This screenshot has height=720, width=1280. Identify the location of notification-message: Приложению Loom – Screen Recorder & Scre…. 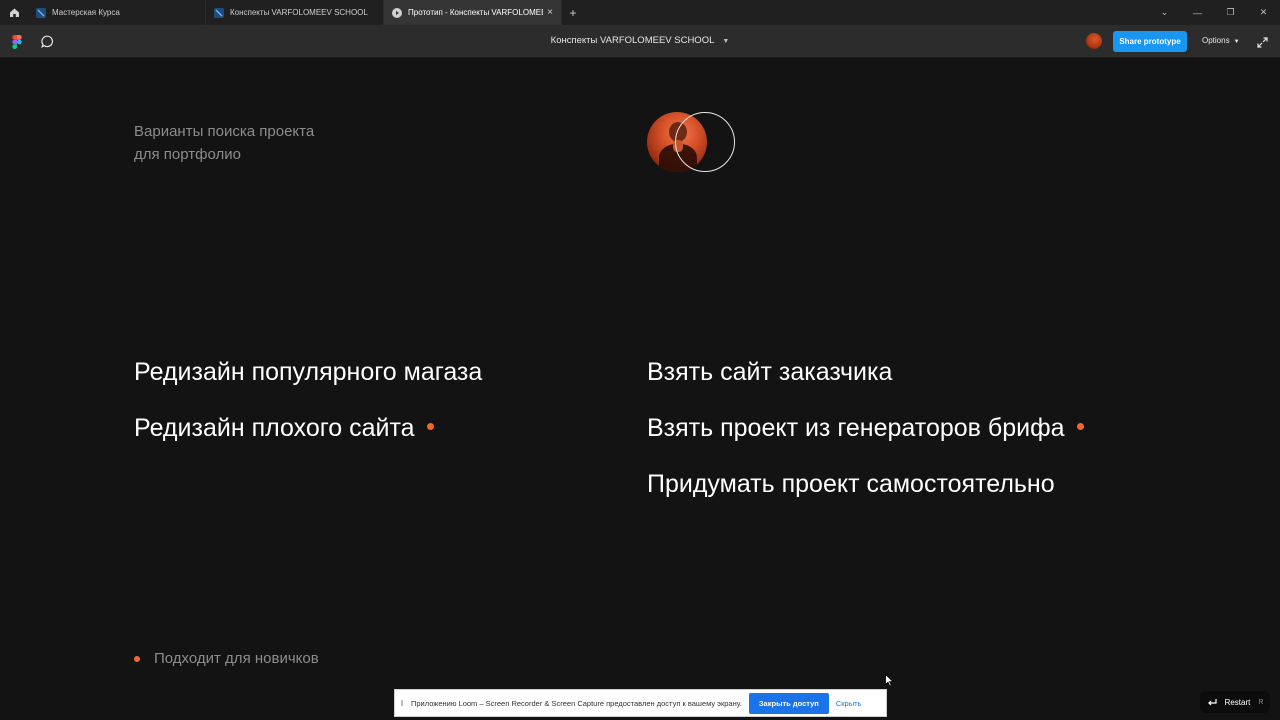
(576, 703).